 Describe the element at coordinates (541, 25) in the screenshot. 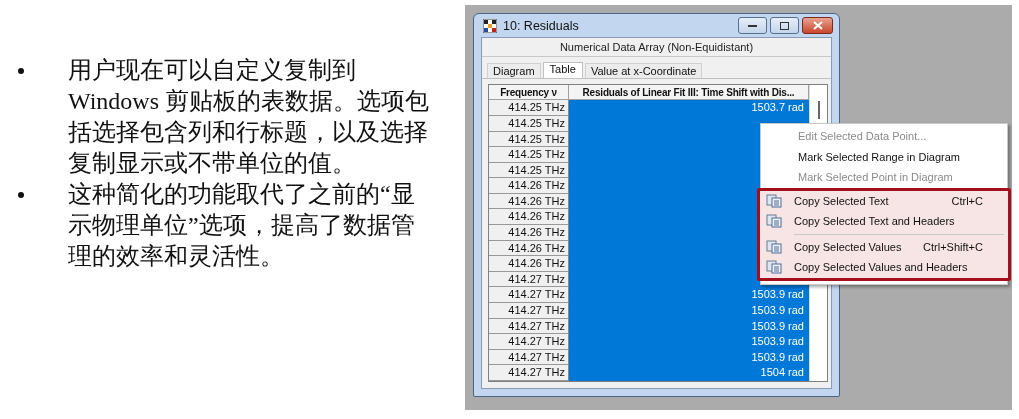

I see `window-title: 10: Residuals` at that location.